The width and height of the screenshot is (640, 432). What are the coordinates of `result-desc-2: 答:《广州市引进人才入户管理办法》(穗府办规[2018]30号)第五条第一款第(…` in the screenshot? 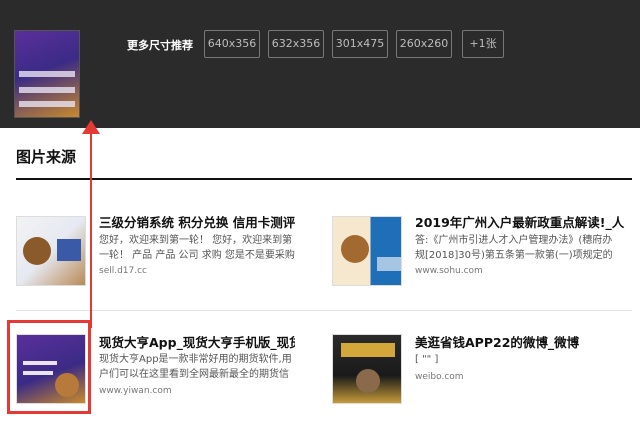 It's located at (514, 248).